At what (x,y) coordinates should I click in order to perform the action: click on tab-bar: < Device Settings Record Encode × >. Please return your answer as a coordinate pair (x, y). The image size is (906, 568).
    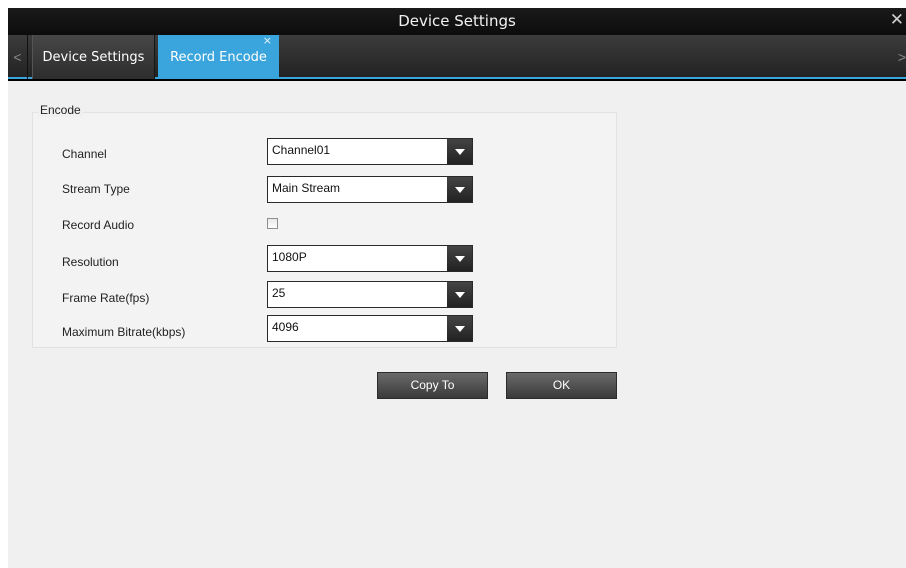
    Looking at the image, I should click on (457, 56).